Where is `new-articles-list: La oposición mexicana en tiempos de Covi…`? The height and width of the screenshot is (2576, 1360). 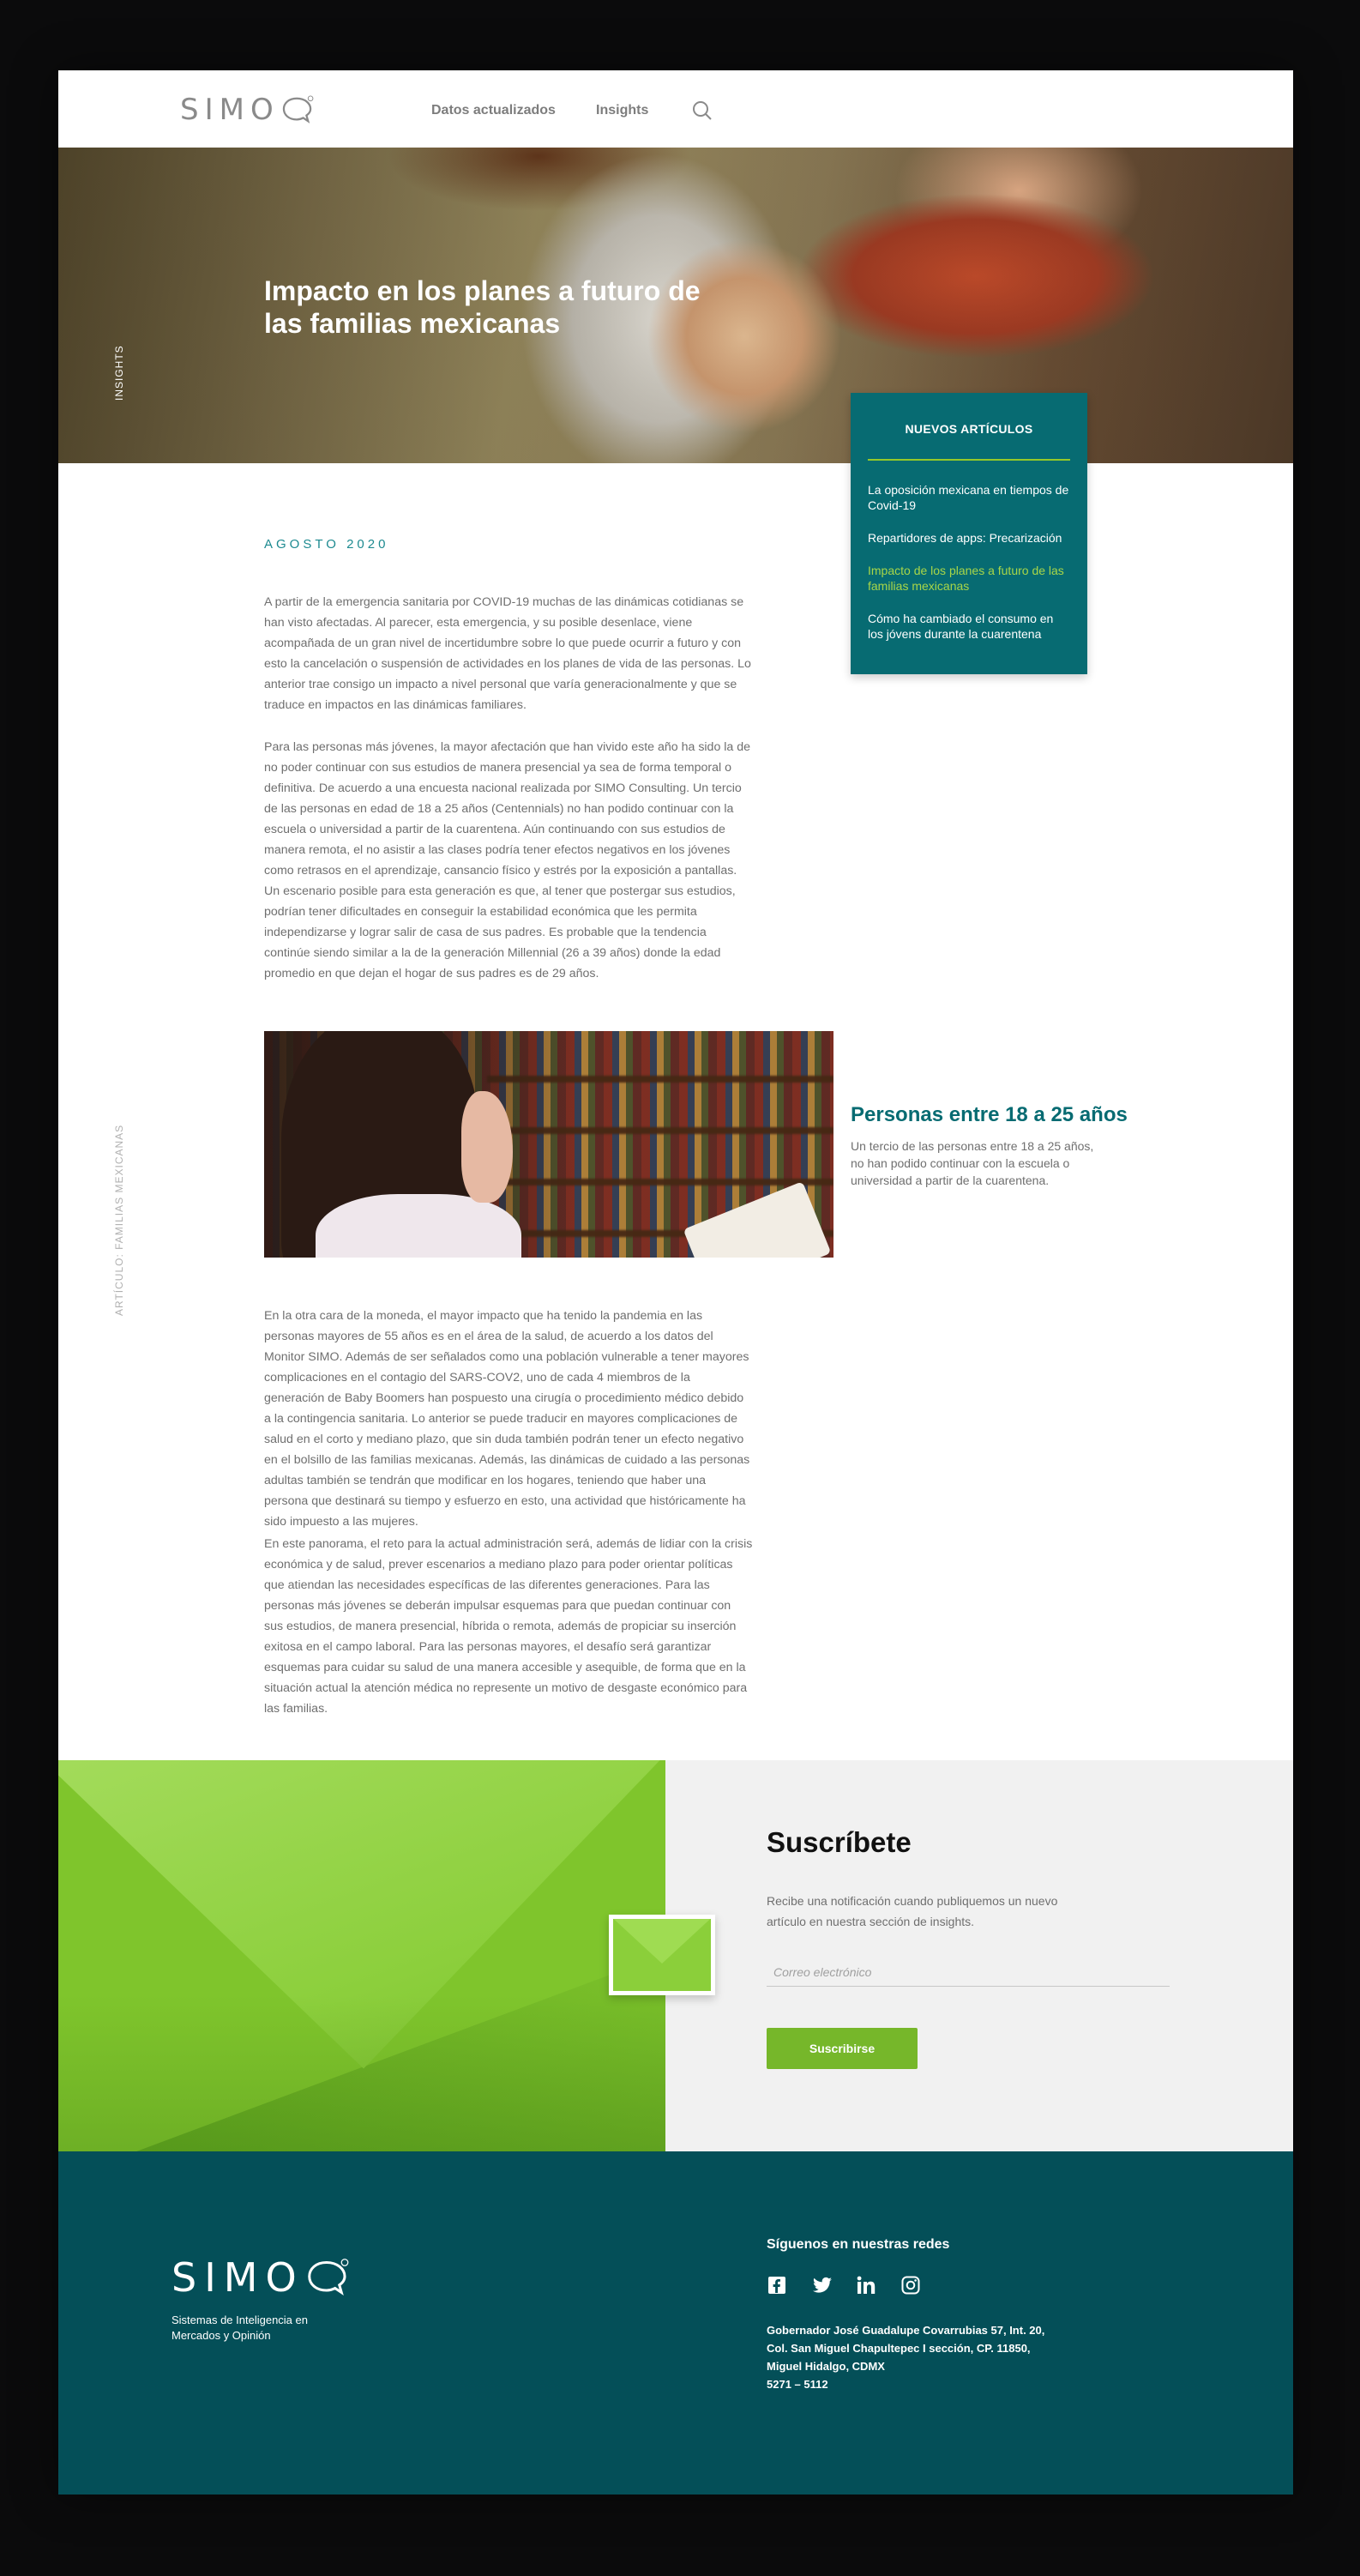 new-articles-list: La oposición mexicana en tiempos de Covi… is located at coordinates (969, 570).